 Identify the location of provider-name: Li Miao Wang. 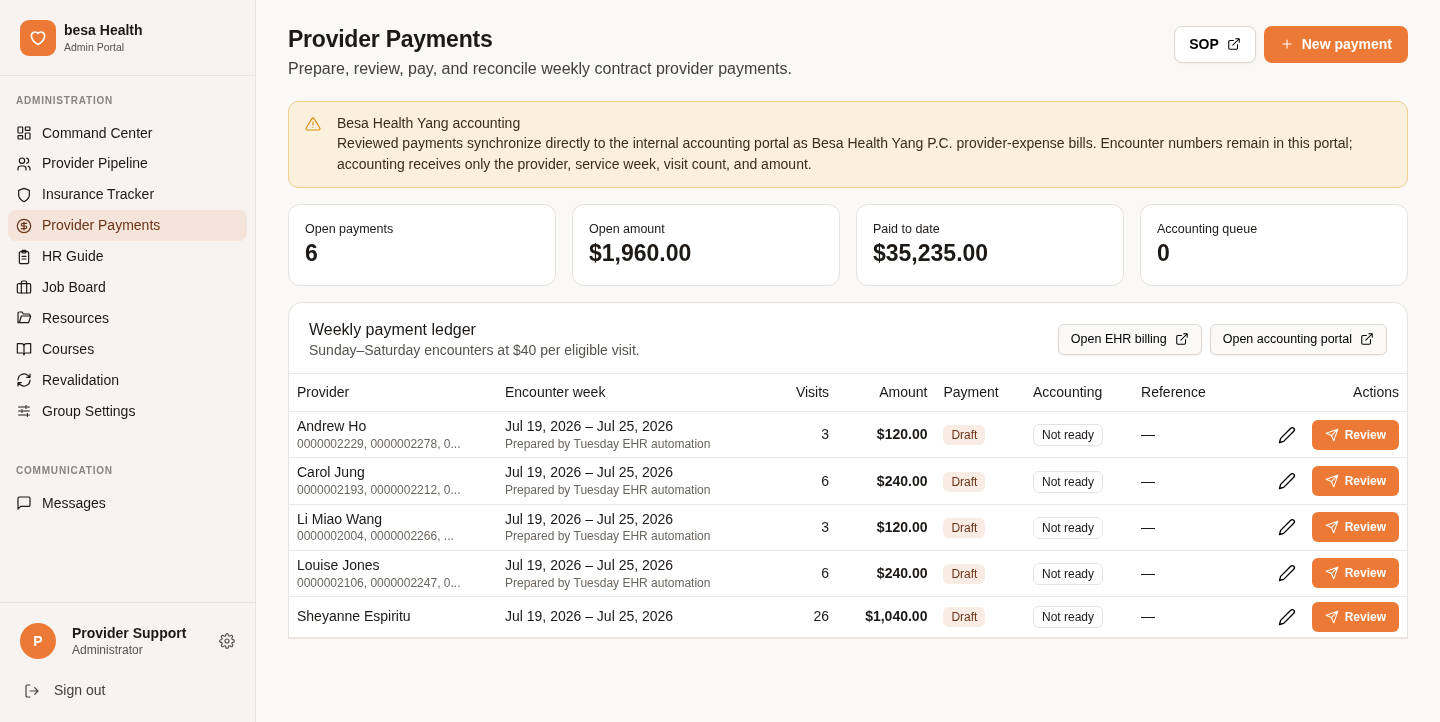
(340, 519).